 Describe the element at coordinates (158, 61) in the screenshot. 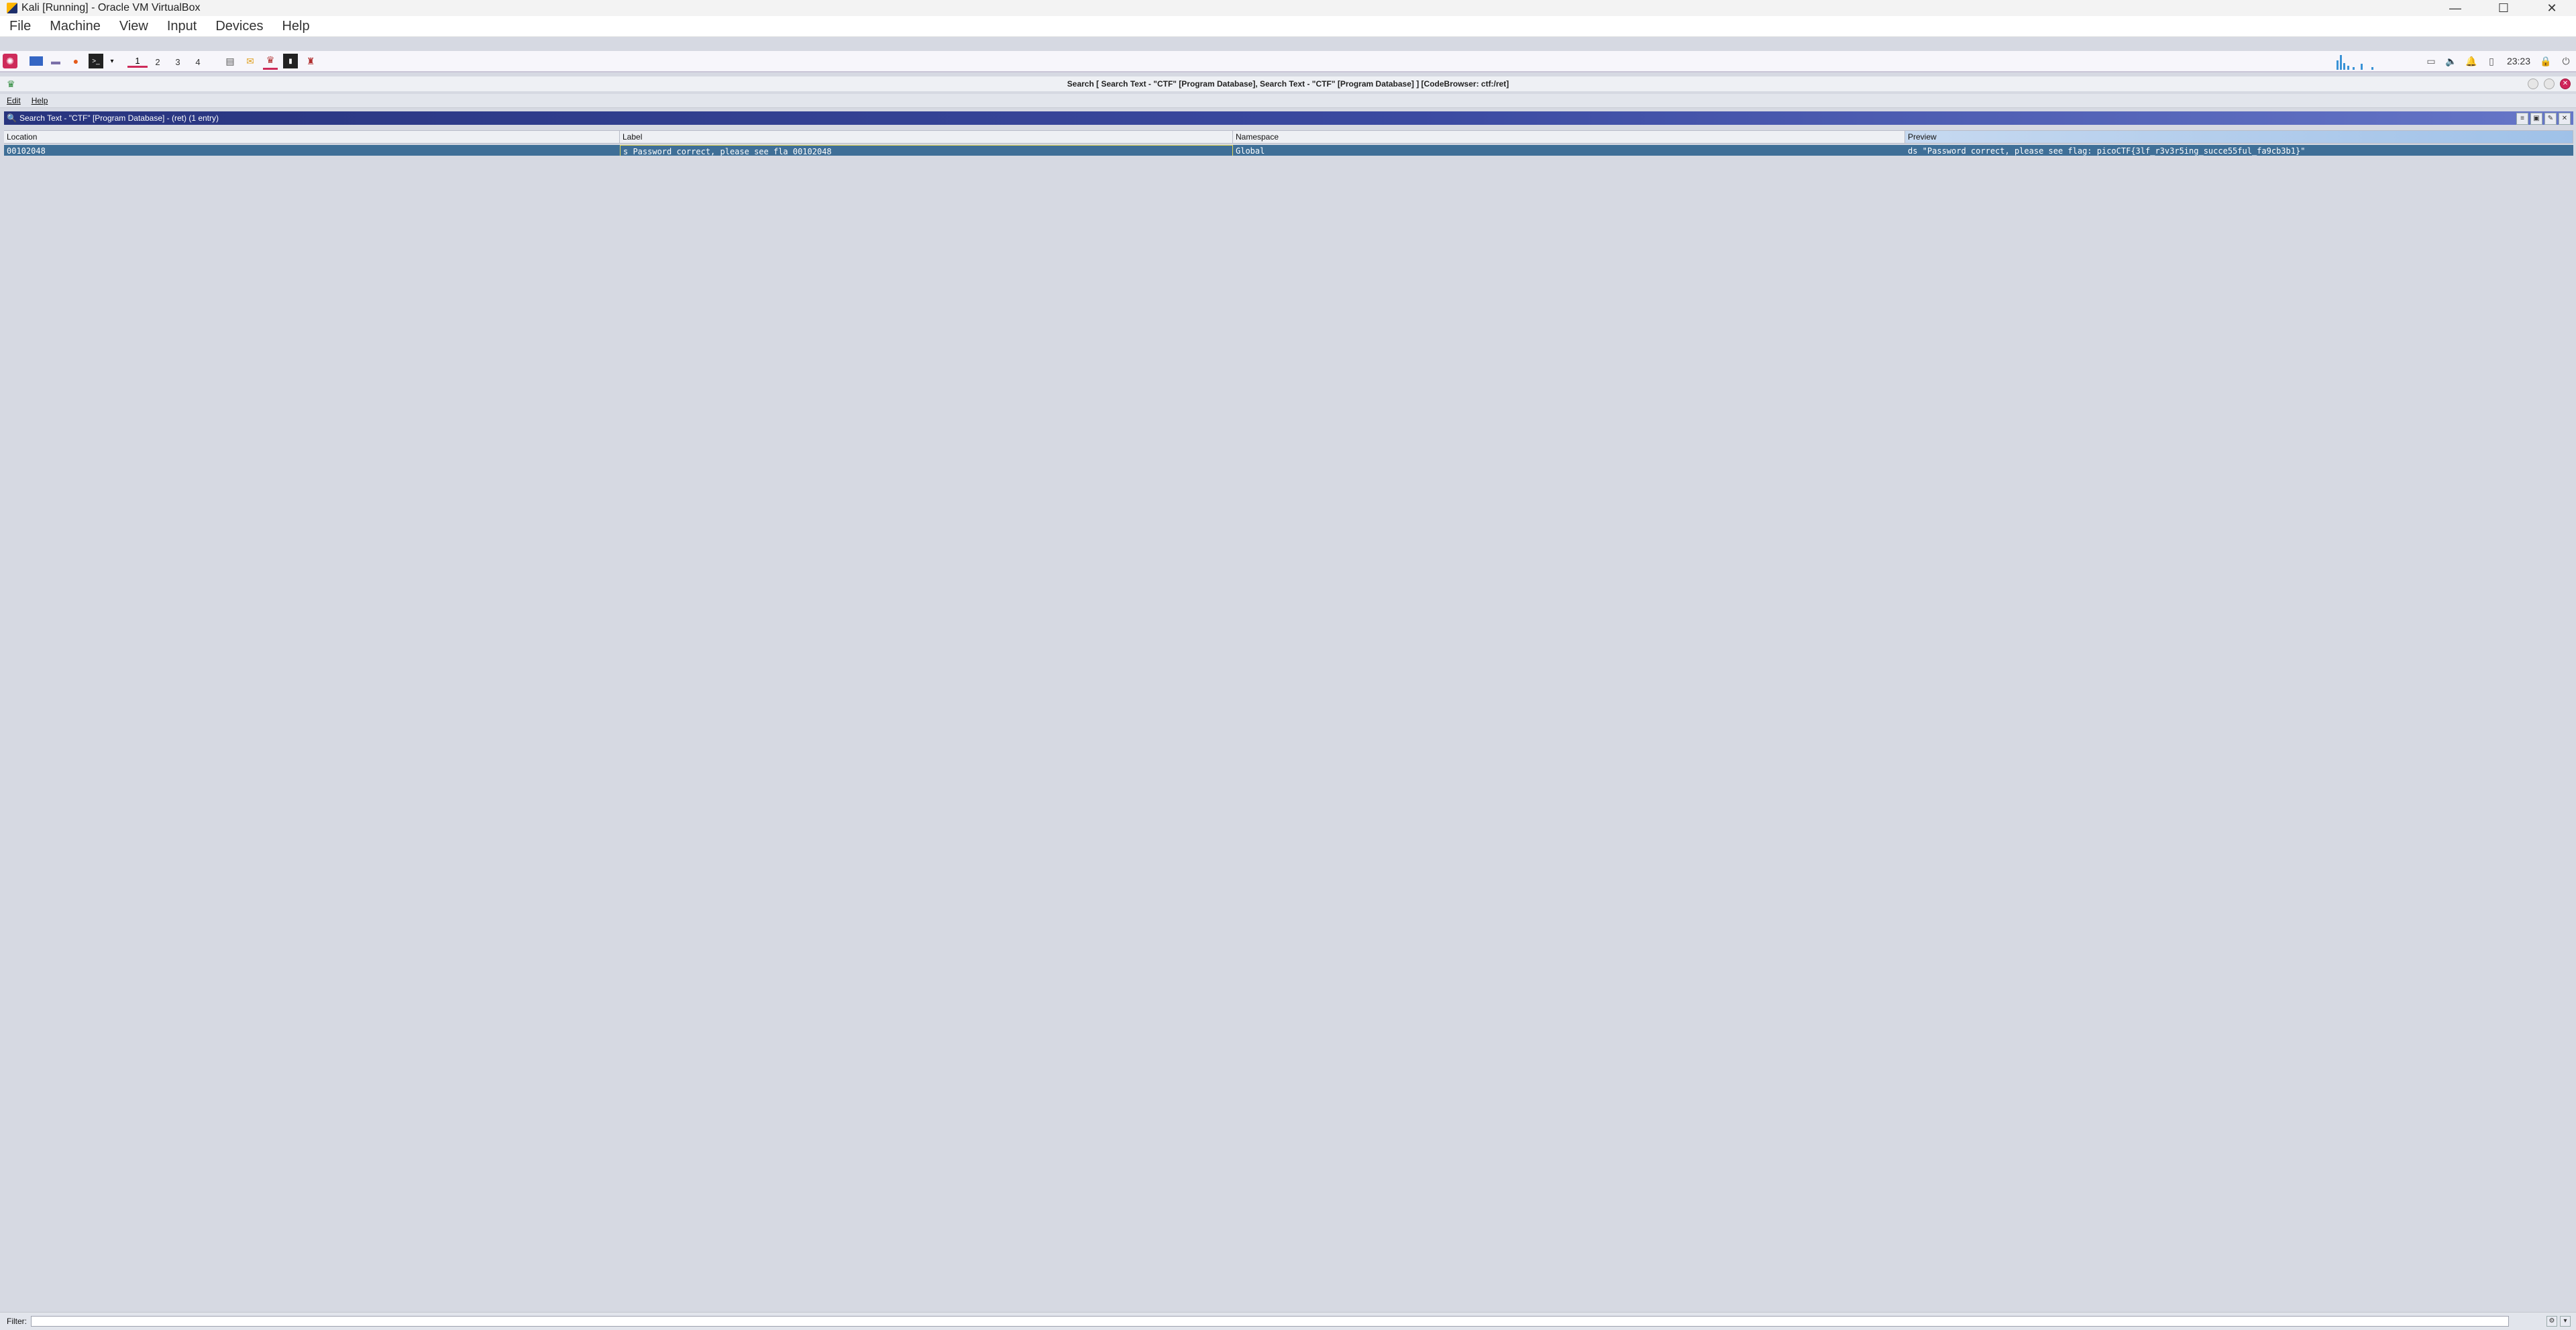

I see `workspace-2: 2` at that location.